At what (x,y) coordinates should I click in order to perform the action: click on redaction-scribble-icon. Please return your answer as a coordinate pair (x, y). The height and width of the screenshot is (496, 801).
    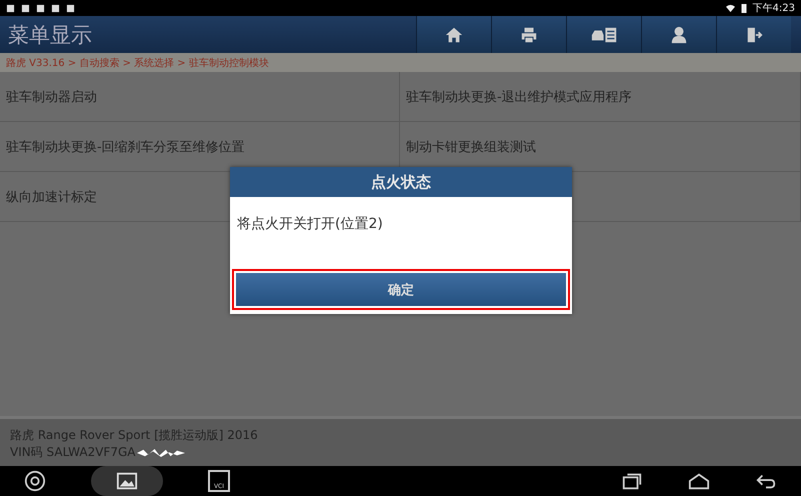
    Looking at the image, I should click on (161, 452).